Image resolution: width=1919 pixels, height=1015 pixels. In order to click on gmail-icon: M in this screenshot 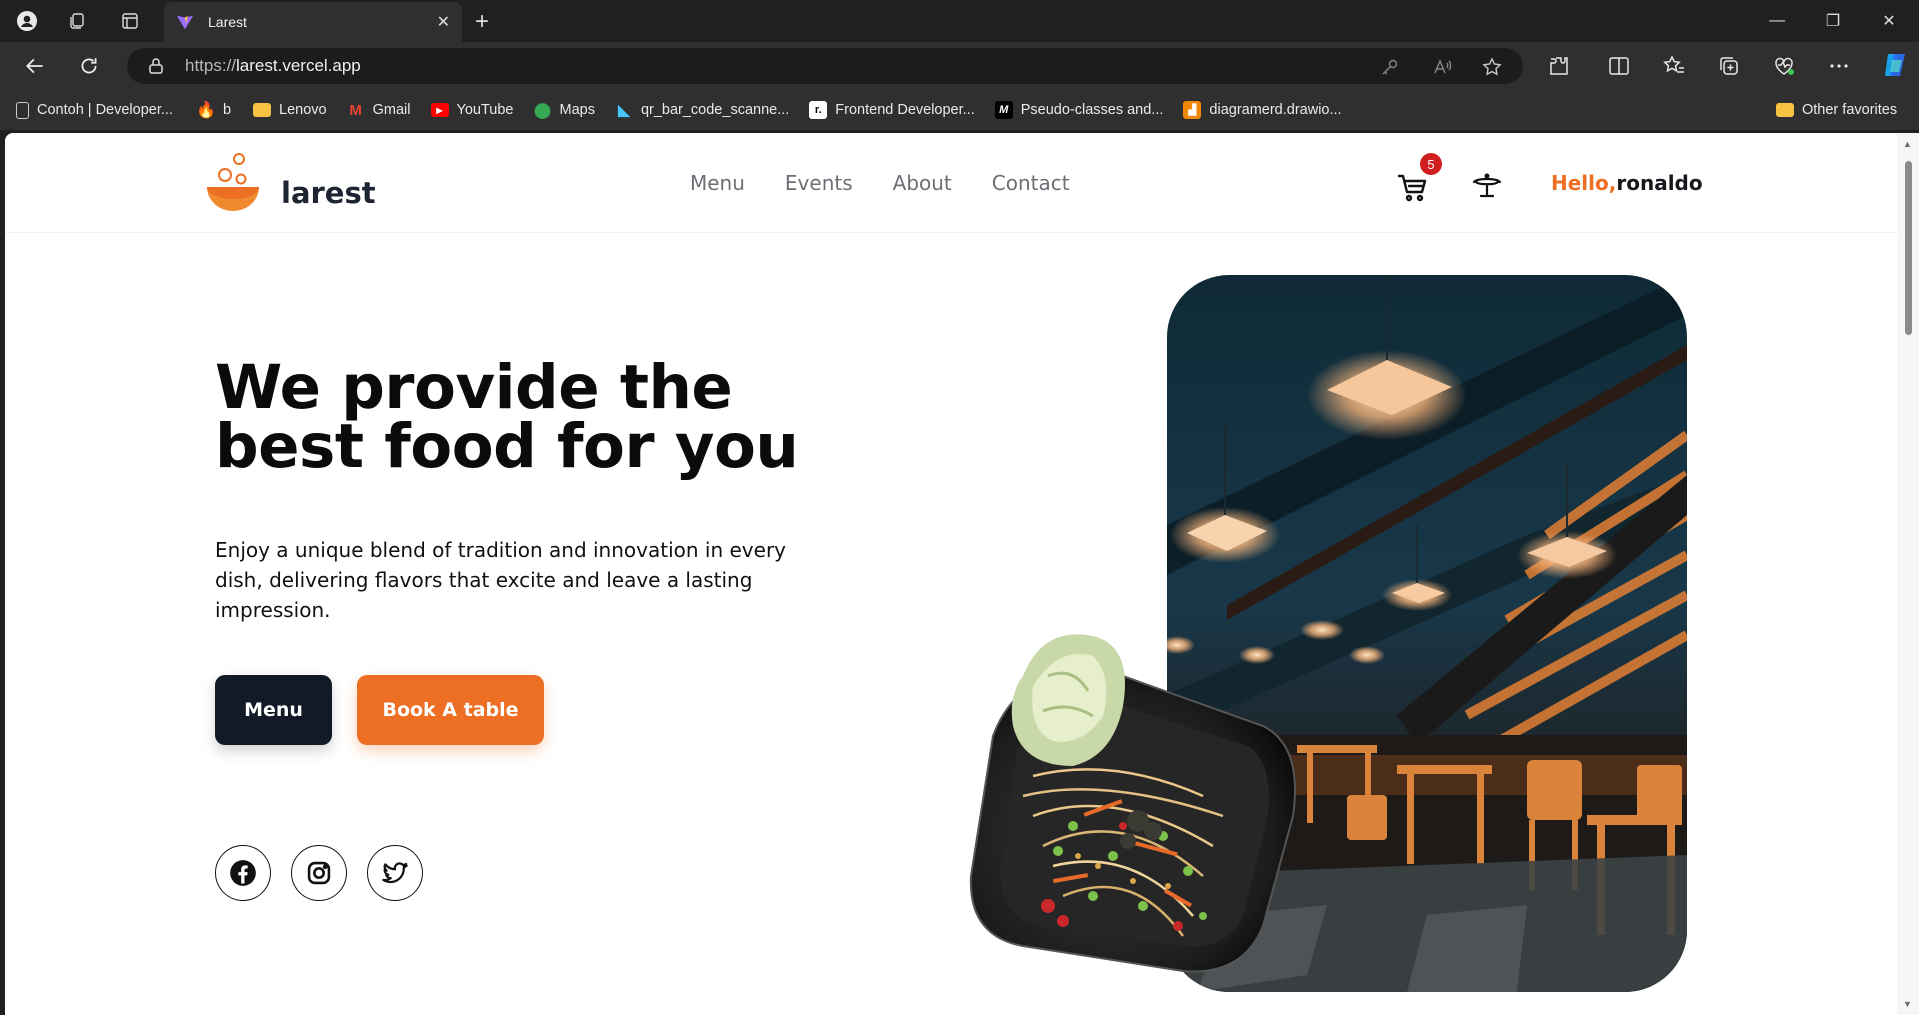, I will do `click(355, 110)`.